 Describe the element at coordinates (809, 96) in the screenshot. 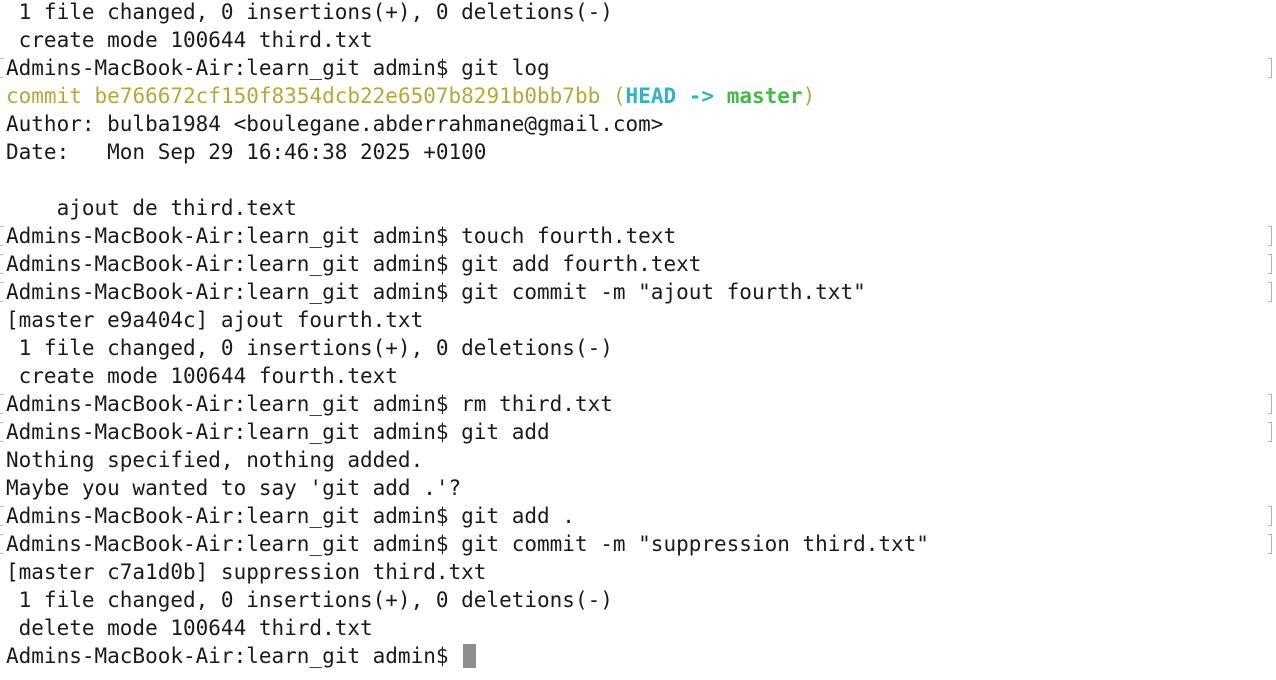

I see `close-paren: )` at that location.